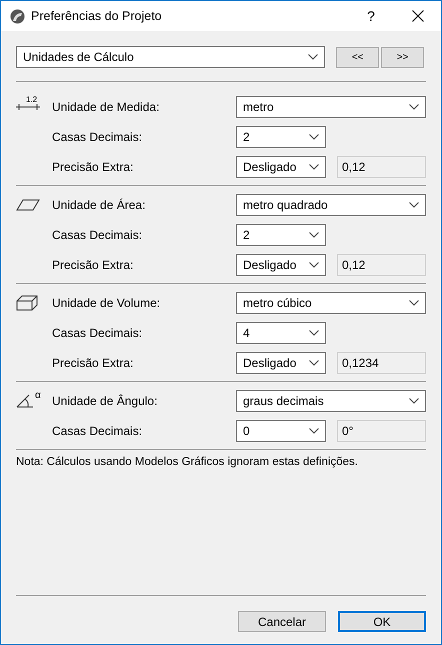 Image resolution: width=442 pixels, height=645 pixels. What do you see at coordinates (38, 395) in the screenshot?
I see `icon-label: α` at bounding box center [38, 395].